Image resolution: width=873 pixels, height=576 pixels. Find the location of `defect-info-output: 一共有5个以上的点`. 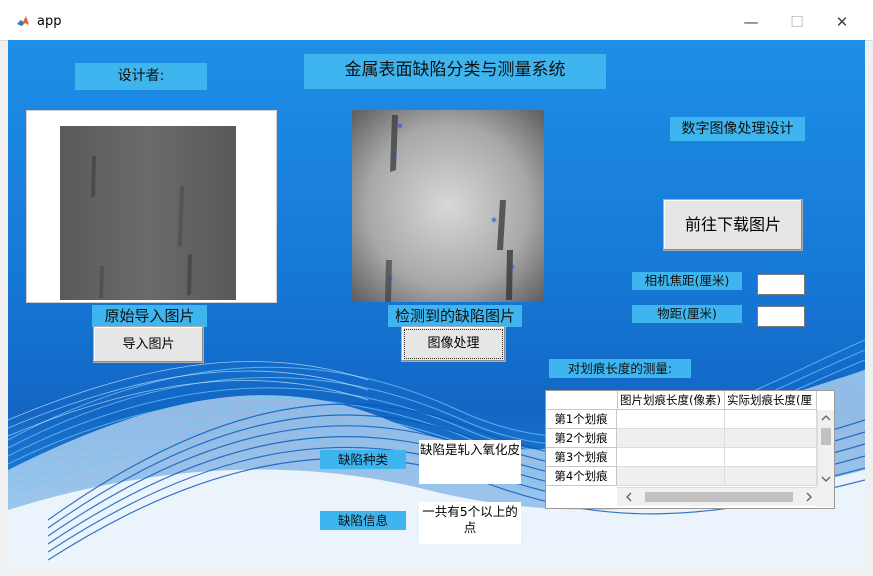

defect-info-output: 一共有5个以上的点 is located at coordinates (470, 523).